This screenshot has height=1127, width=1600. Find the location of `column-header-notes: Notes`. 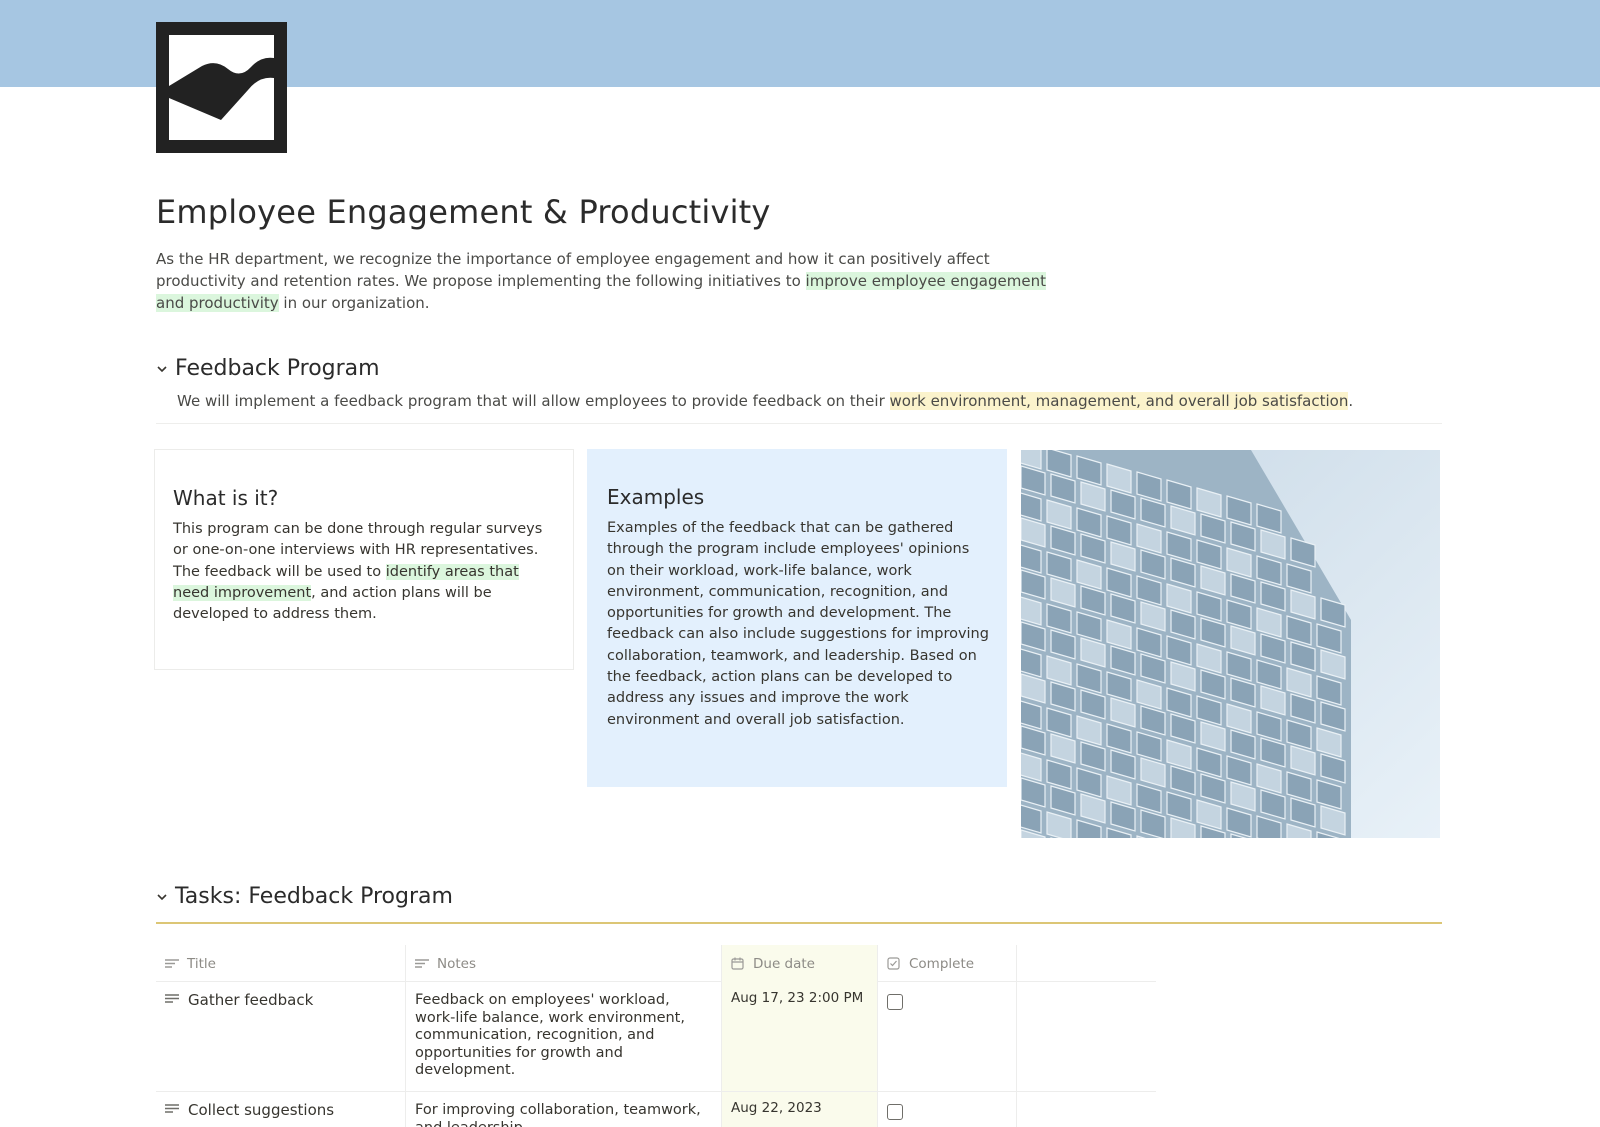

column-header-notes: Notes is located at coordinates (564, 963).